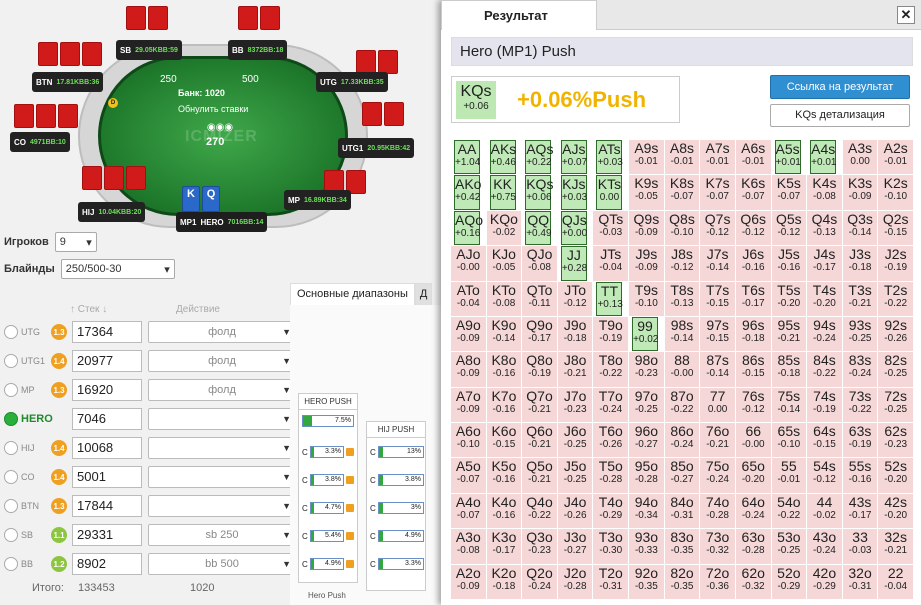  What do you see at coordinates (789, 298) in the screenshot?
I see `hand-cell: T5s -0.20` at bounding box center [789, 298].